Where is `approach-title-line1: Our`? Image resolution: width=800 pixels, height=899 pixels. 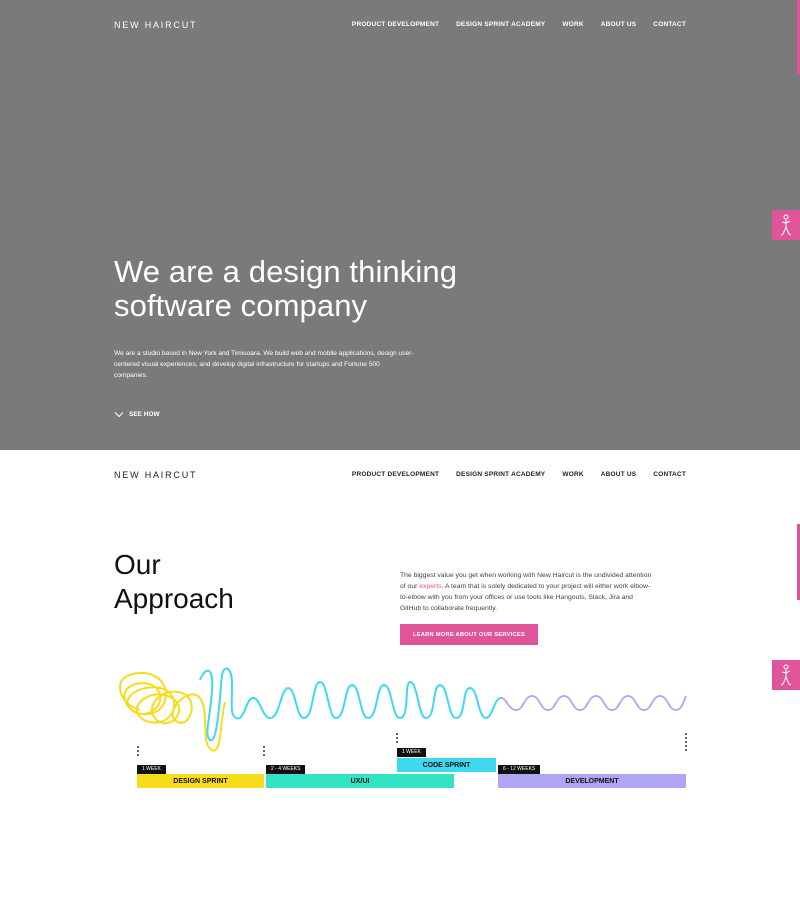 approach-title-line1: Our is located at coordinates (137, 564).